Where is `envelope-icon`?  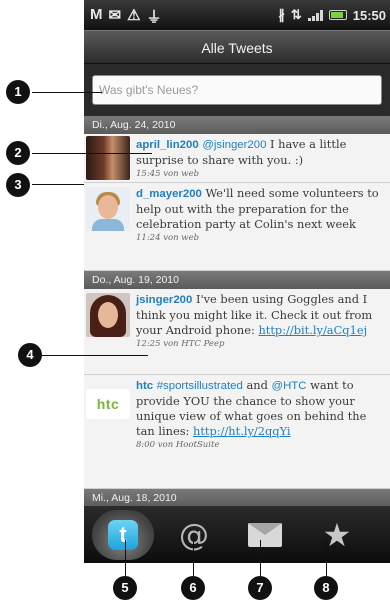 envelope-icon is located at coordinates (265, 535).